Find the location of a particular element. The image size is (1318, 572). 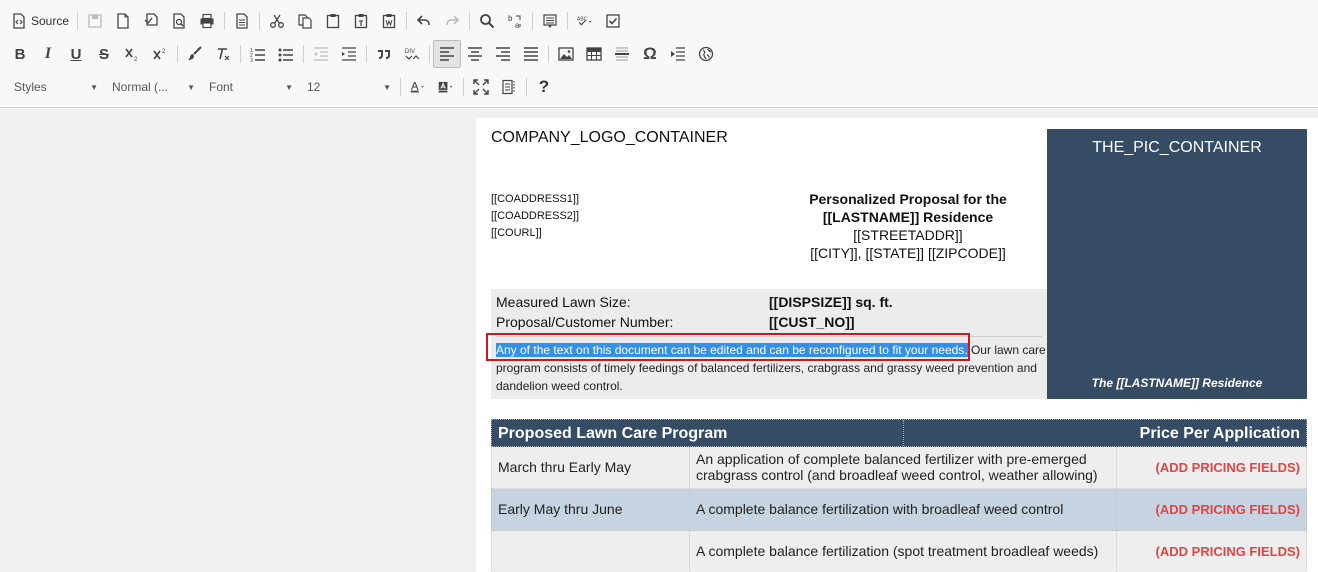

format-dropdown: Normal (... ▼ is located at coordinates (152, 87).